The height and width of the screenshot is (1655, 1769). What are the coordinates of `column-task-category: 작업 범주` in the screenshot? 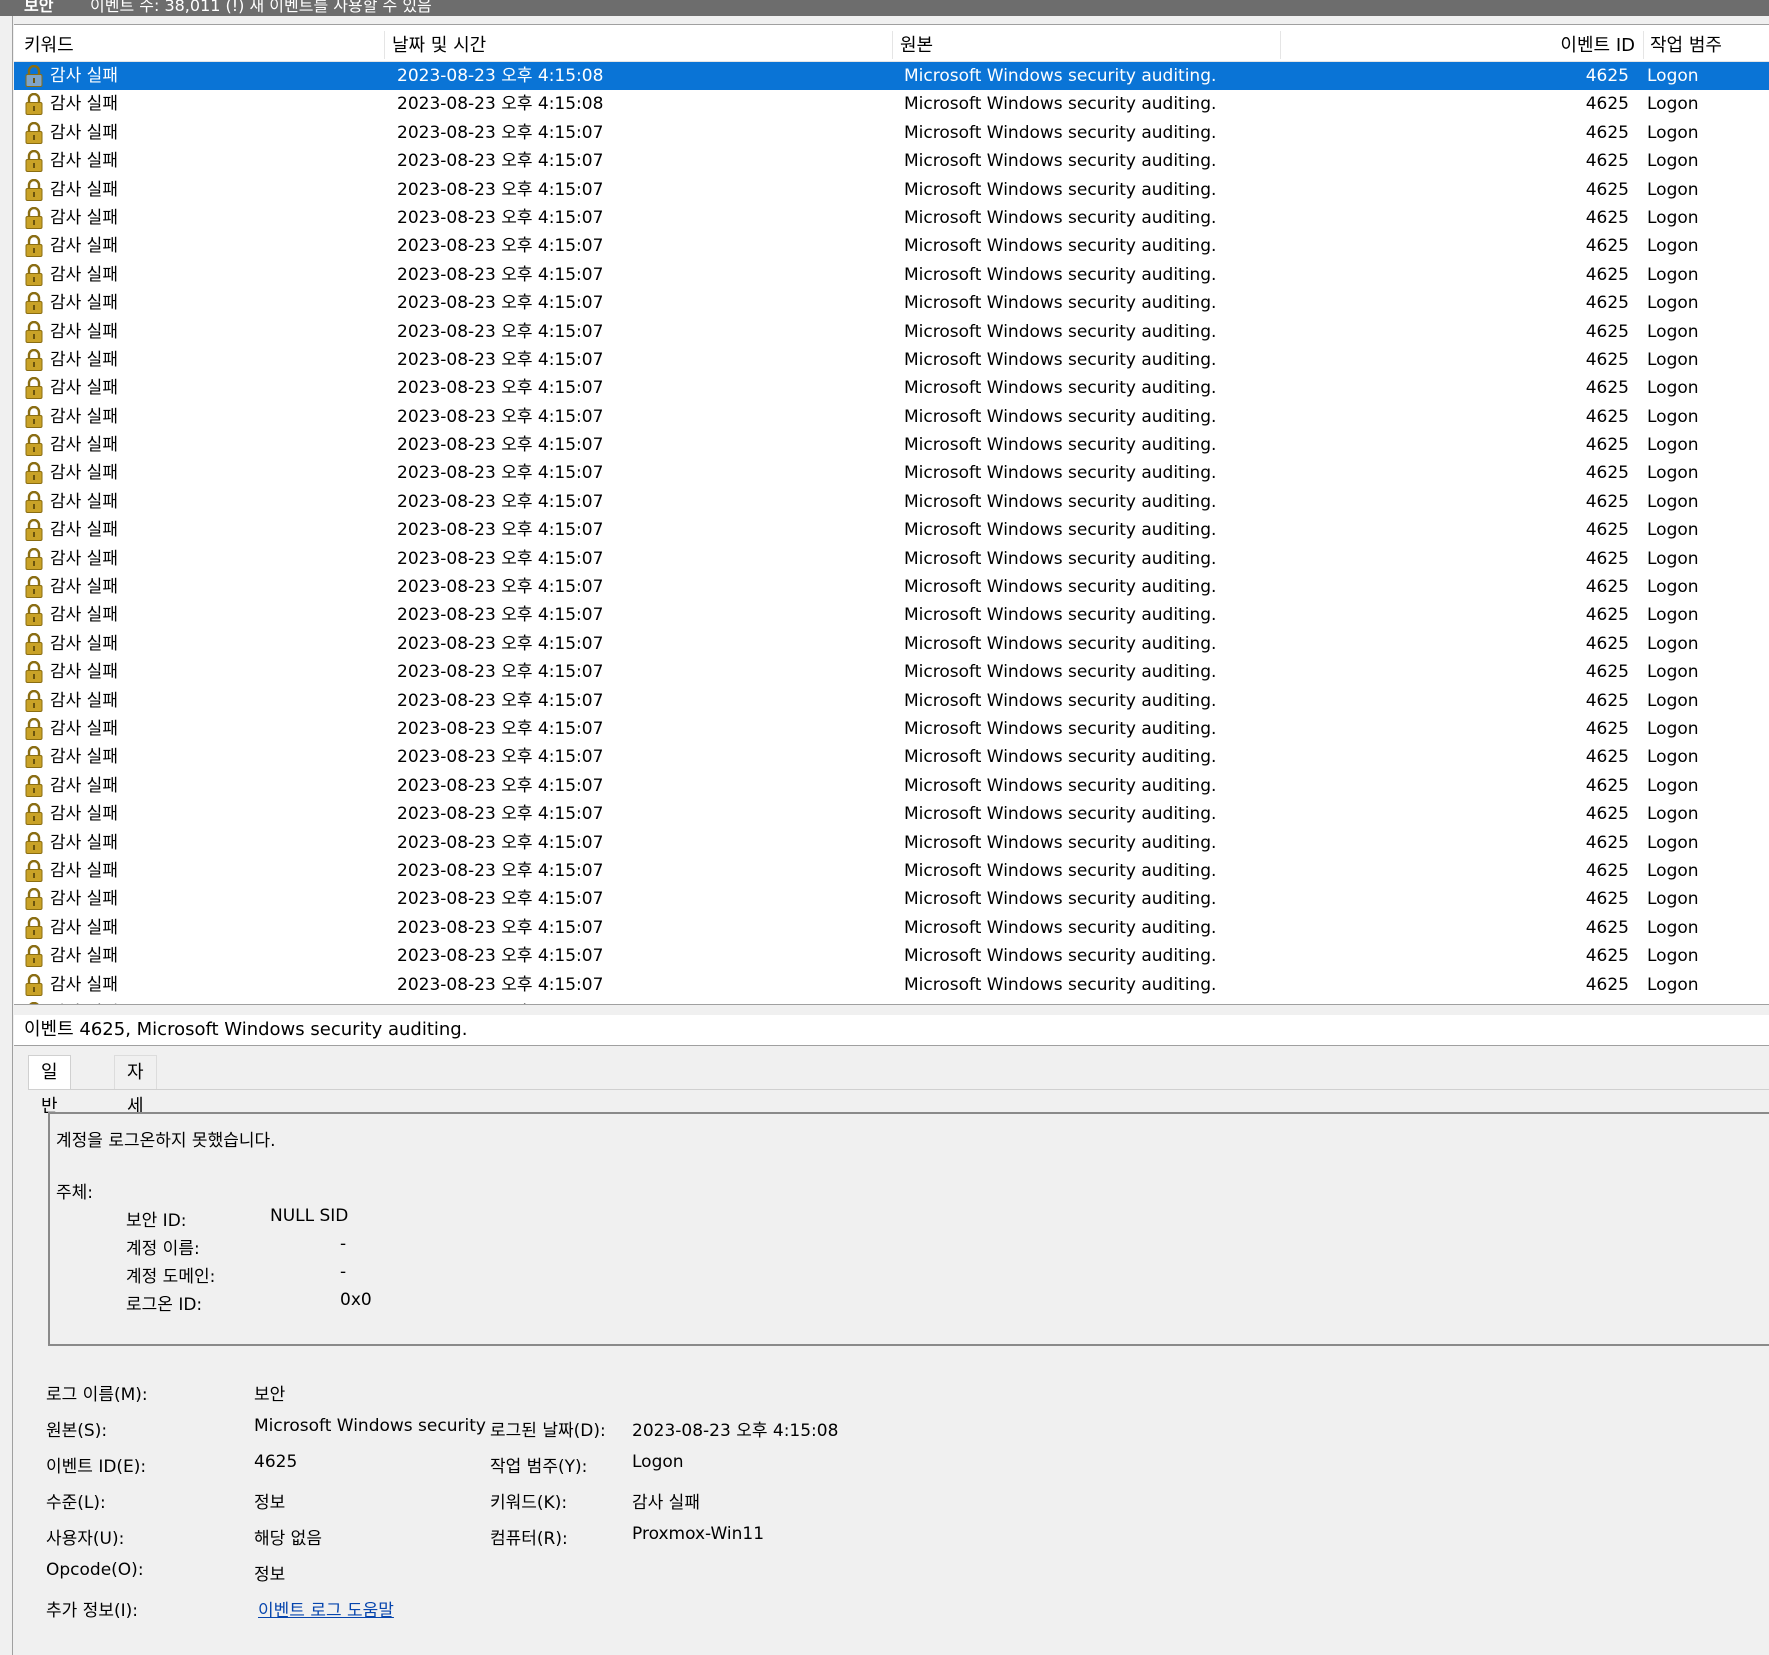 It's located at (1709, 45).